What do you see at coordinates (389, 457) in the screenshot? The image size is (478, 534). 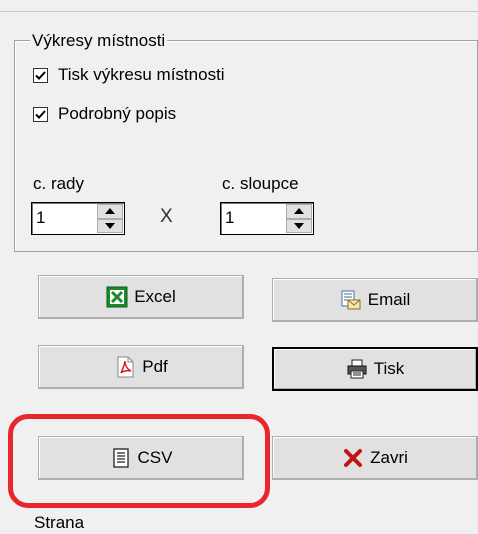 I see `close-label: Zavri` at bounding box center [389, 457].